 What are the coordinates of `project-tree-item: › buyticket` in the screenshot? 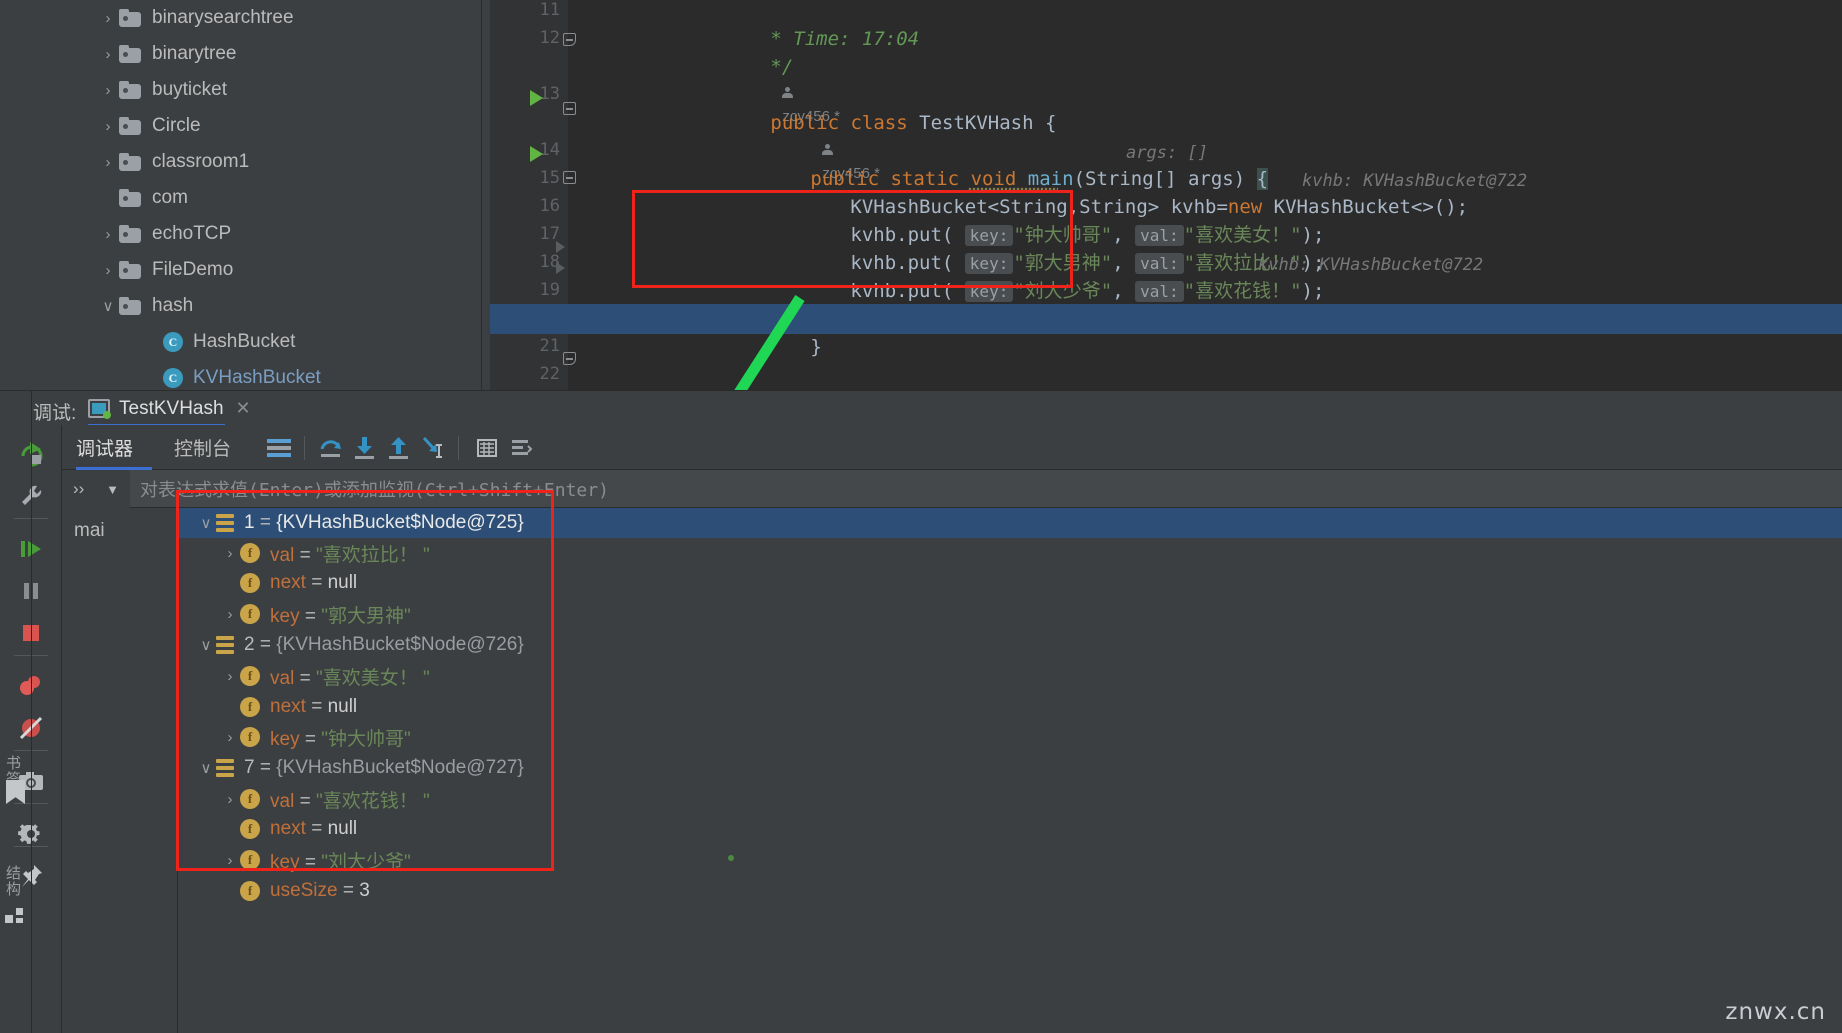 It's located at (291, 90).